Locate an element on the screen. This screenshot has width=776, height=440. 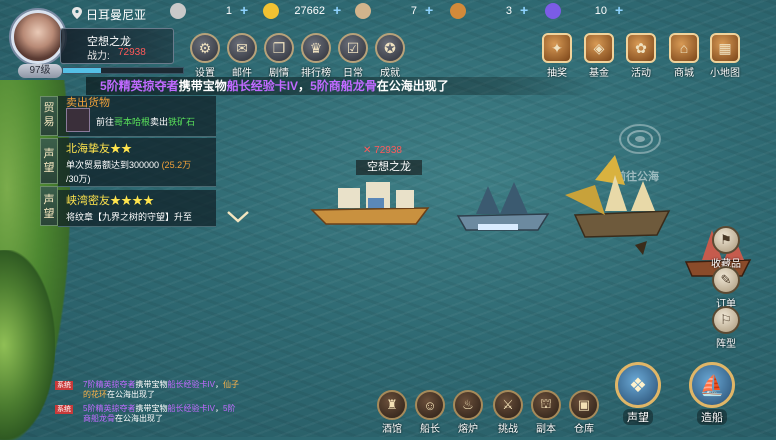
bottom-label: 副本 is located at coordinates (546, 429).